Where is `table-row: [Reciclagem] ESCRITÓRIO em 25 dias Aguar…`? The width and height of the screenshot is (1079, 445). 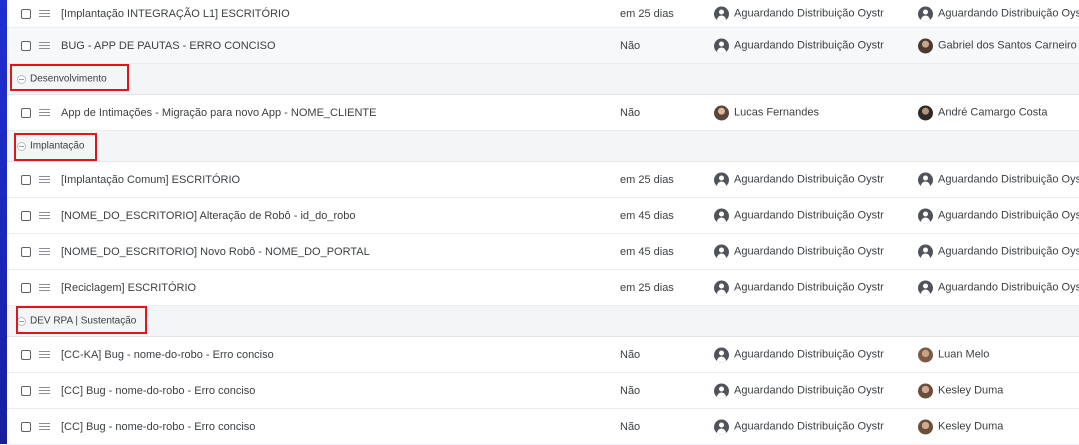 table-row: [Reciclagem] ESCRITÓRIO em 25 dias Aguar… is located at coordinates (543, 288).